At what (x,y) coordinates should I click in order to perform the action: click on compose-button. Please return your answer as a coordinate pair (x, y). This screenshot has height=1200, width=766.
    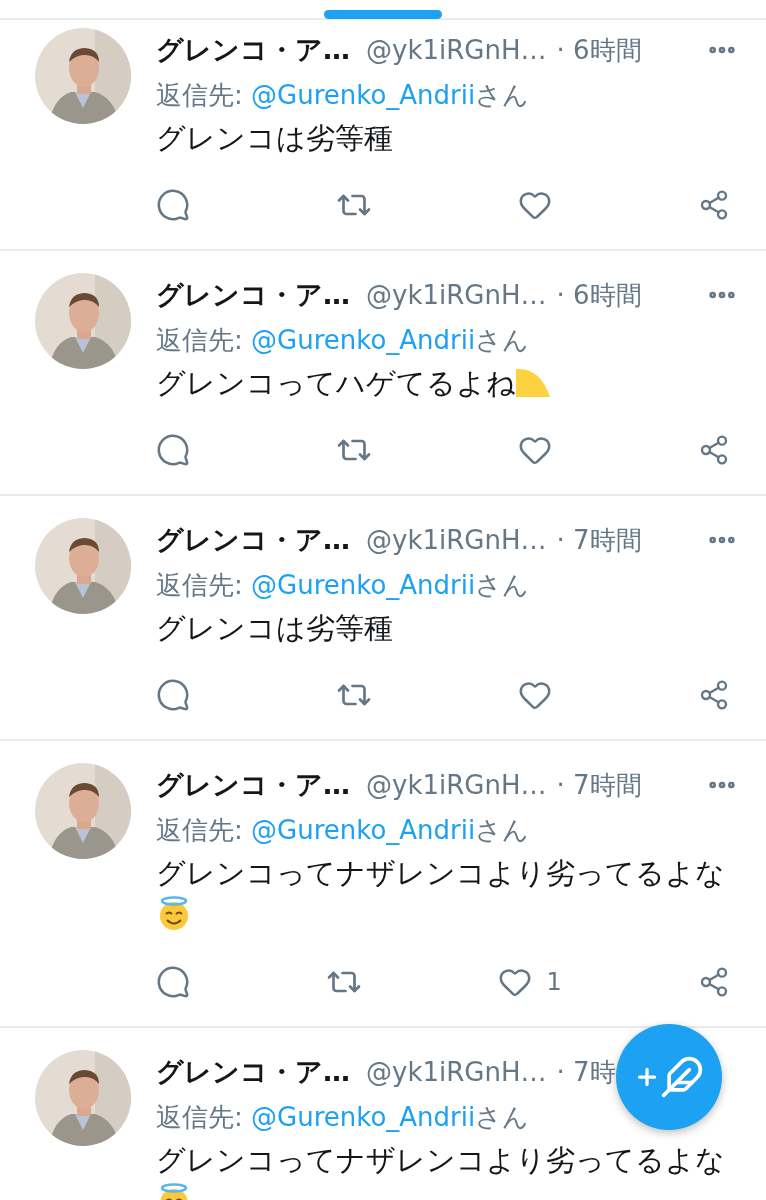
    Looking at the image, I should click on (669, 1077).